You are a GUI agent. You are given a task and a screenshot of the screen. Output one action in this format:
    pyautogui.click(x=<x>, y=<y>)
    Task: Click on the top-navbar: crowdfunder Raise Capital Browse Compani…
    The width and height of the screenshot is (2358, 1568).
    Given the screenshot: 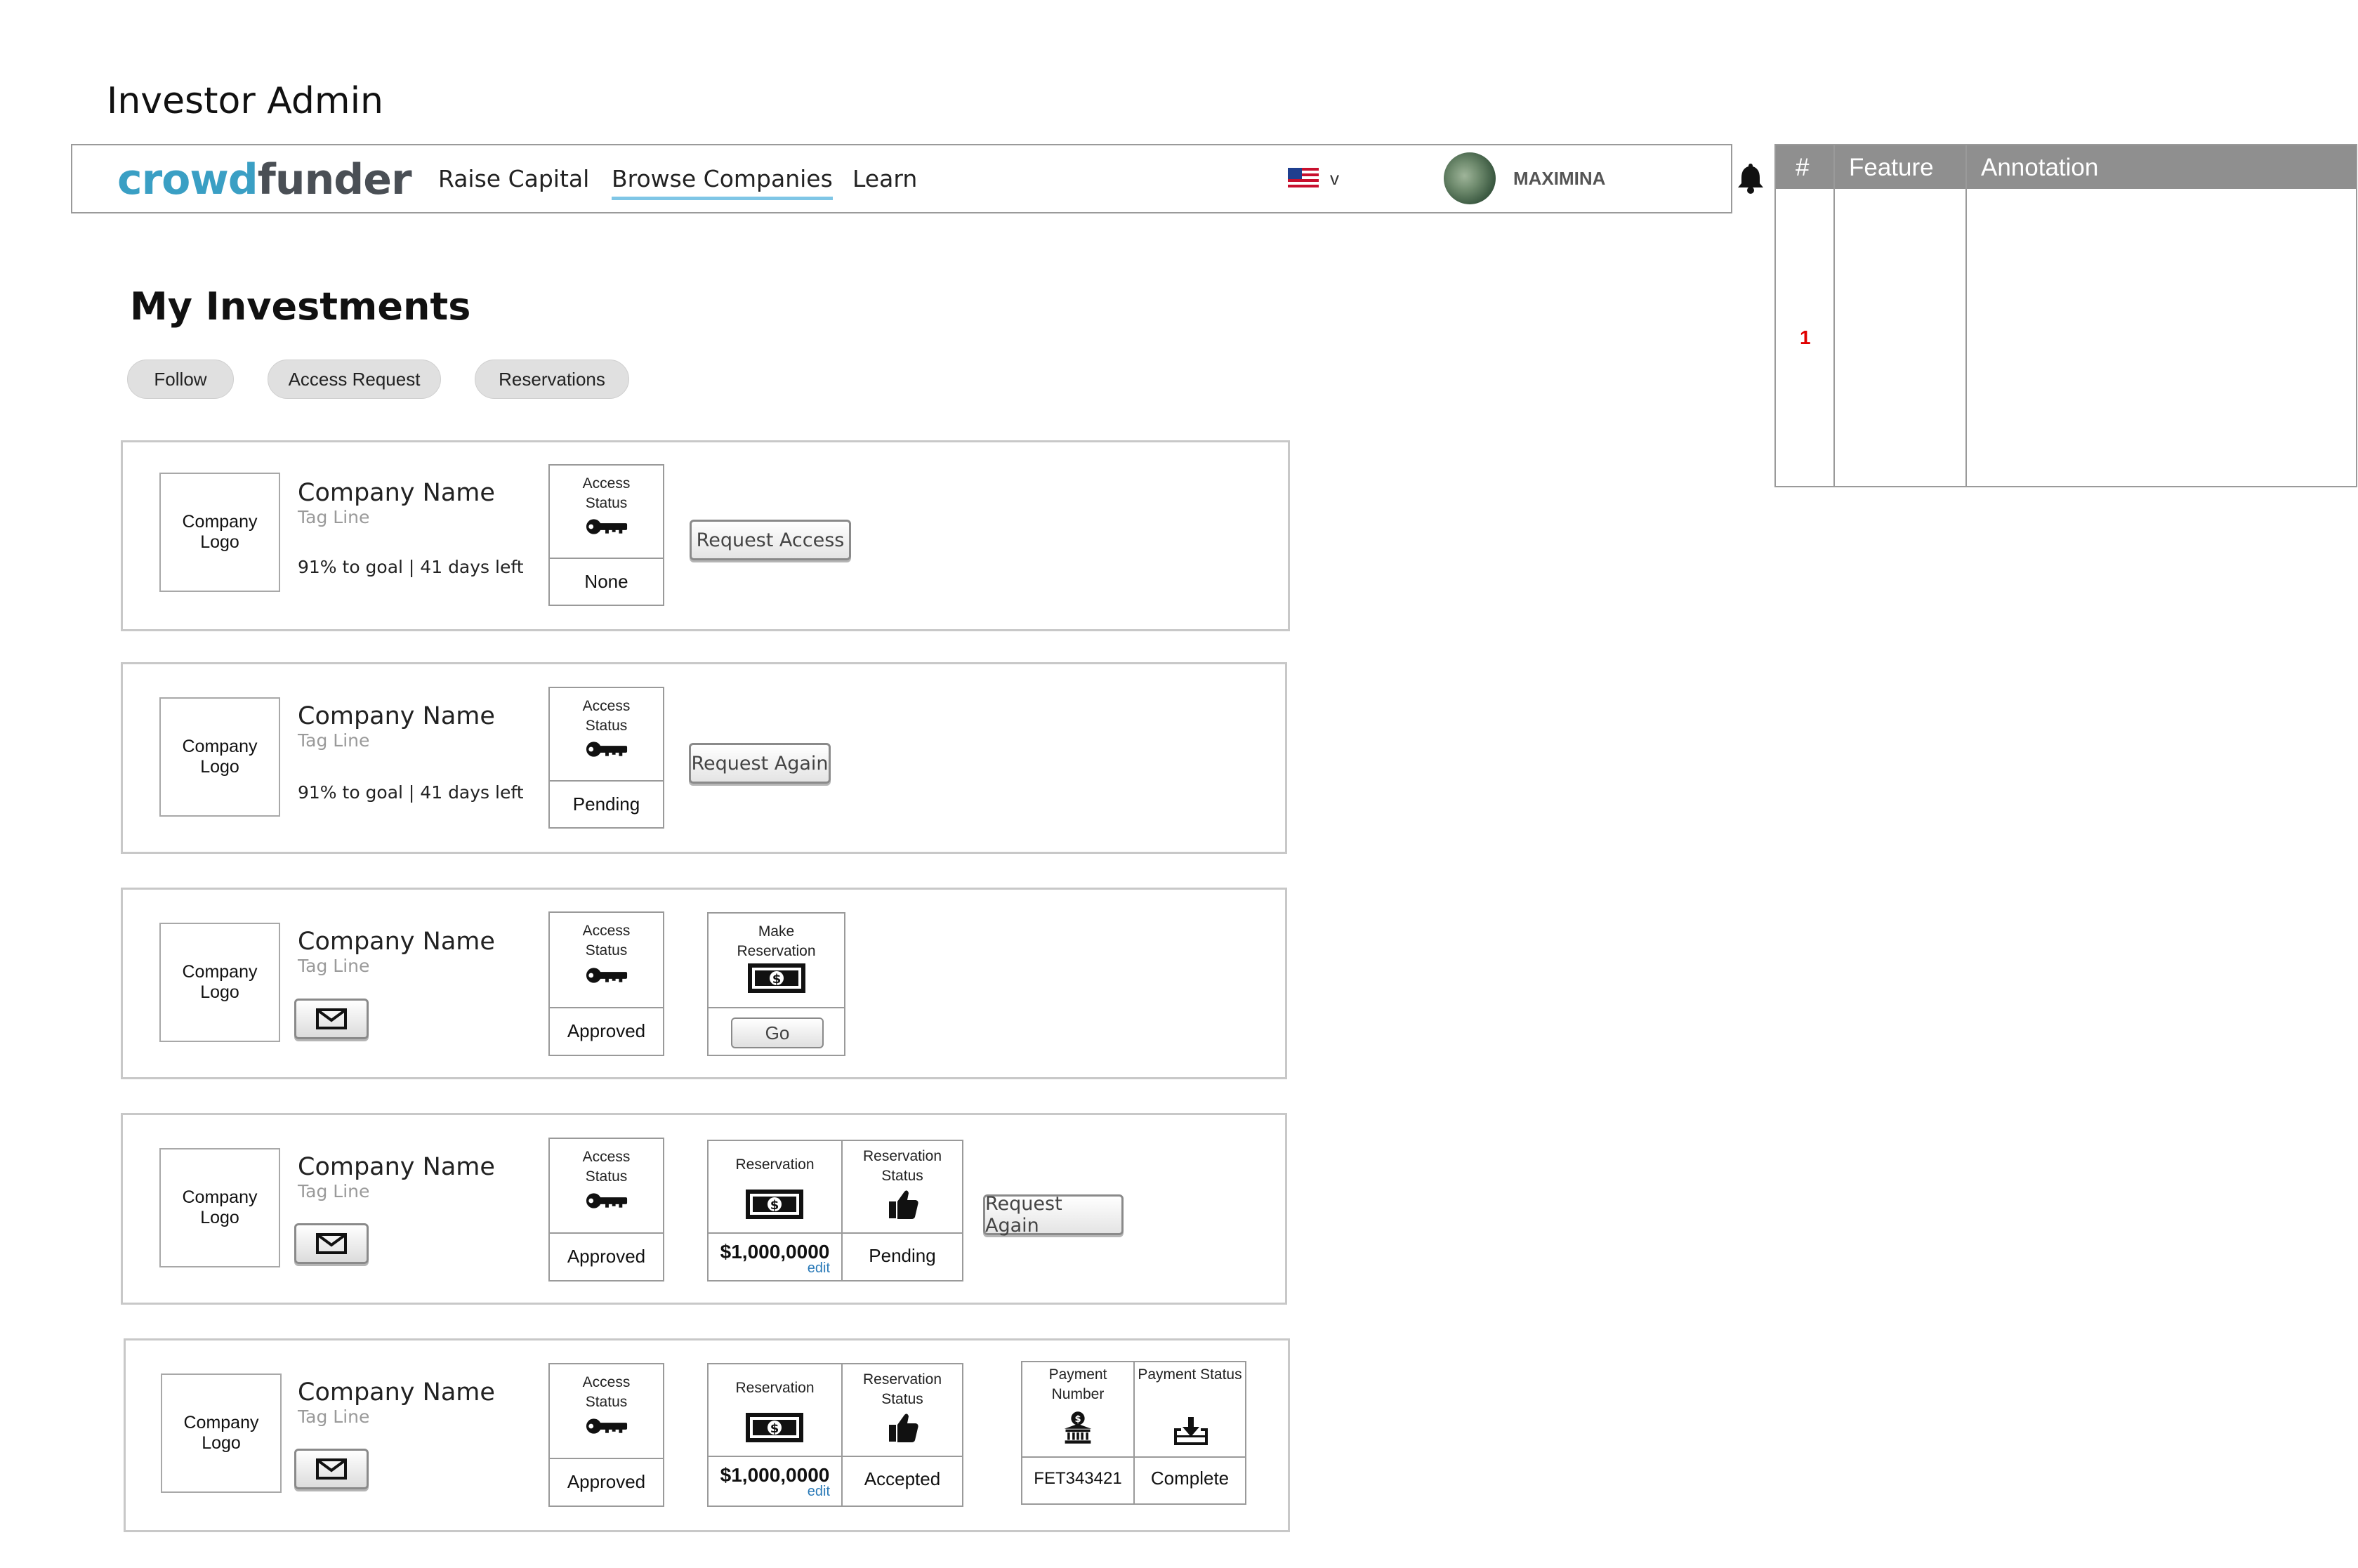 What is the action you would take?
    pyautogui.click(x=917, y=178)
    